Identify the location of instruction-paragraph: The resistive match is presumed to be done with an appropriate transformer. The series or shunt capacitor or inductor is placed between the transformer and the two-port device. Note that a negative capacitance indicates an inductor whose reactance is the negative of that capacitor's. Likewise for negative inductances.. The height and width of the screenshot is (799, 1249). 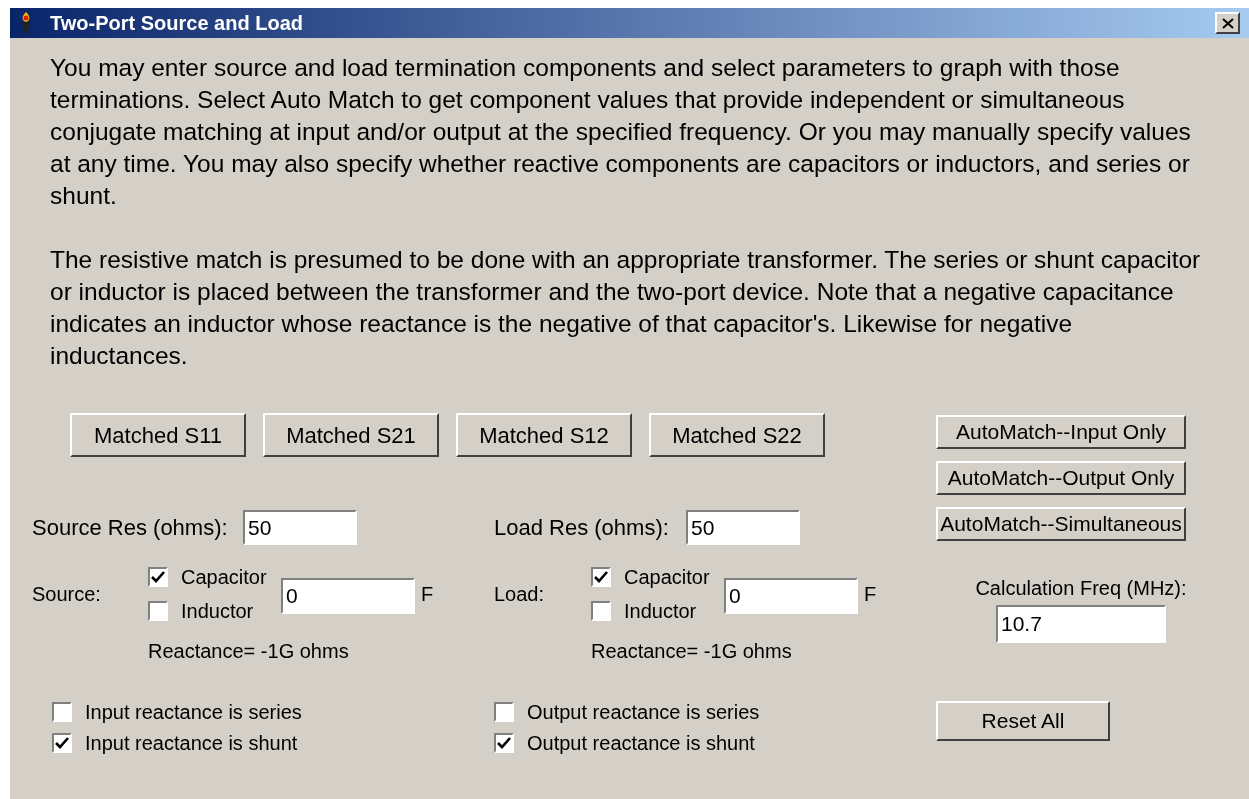
(626, 308).